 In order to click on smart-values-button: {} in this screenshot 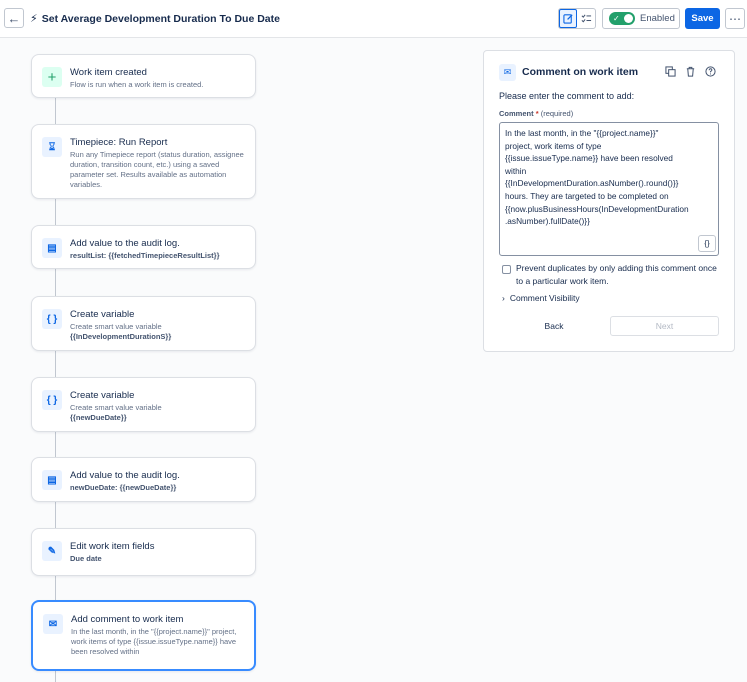, I will do `click(707, 243)`.